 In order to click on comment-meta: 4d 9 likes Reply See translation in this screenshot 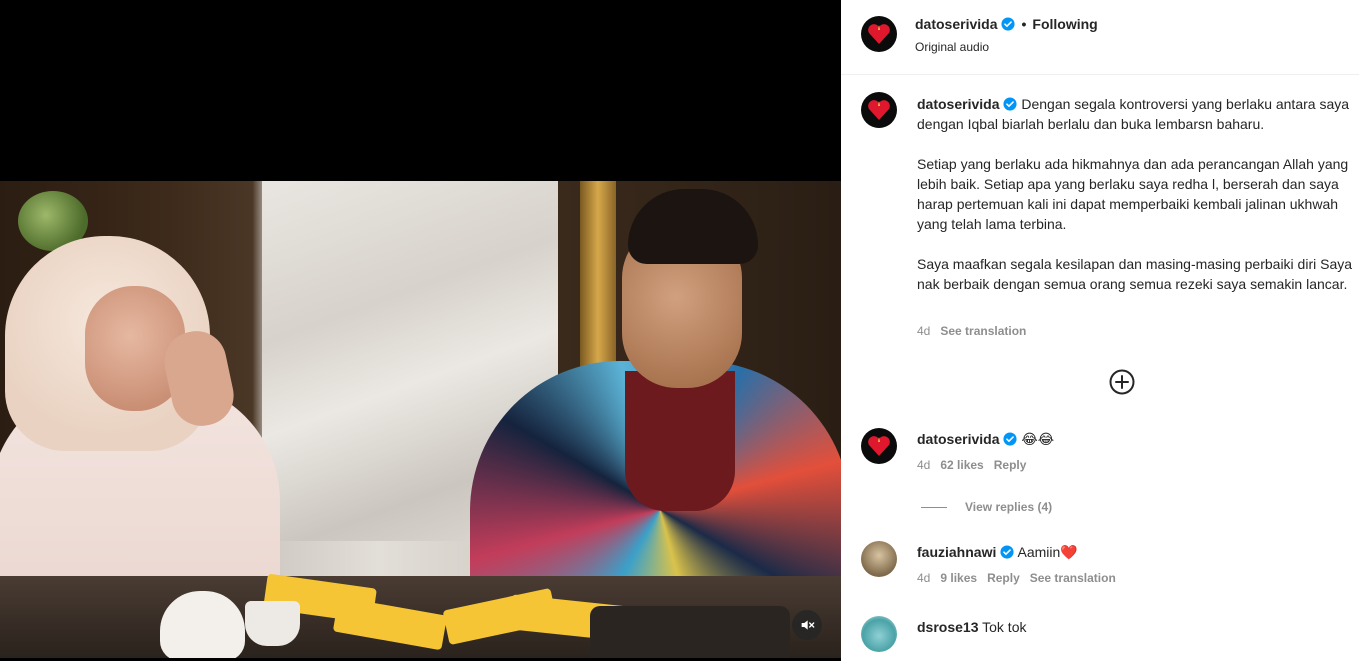, I will do `click(1016, 578)`.